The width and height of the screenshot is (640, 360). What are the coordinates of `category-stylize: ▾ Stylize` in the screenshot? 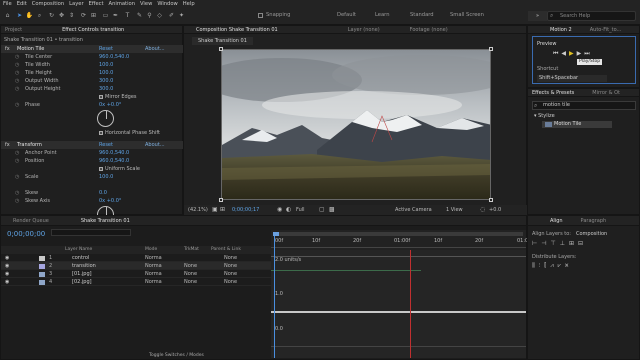 It's located at (544, 116).